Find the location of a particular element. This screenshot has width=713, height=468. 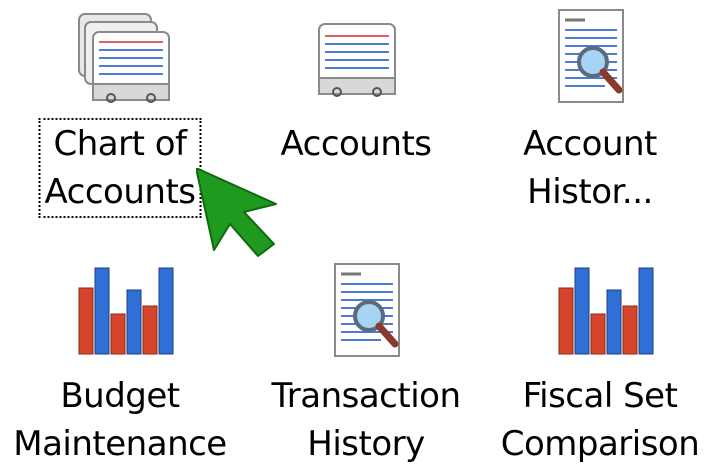

tile-label: Accounts is located at coordinates (356, 144).